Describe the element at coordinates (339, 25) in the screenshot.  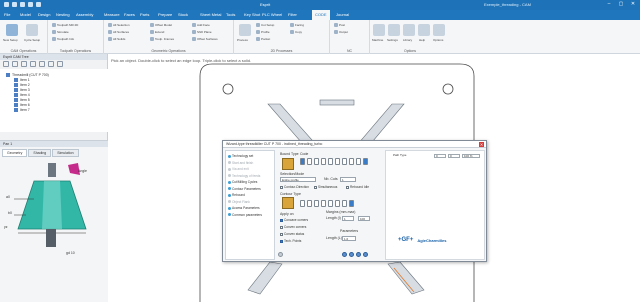
I see `post-button: Post` at that location.